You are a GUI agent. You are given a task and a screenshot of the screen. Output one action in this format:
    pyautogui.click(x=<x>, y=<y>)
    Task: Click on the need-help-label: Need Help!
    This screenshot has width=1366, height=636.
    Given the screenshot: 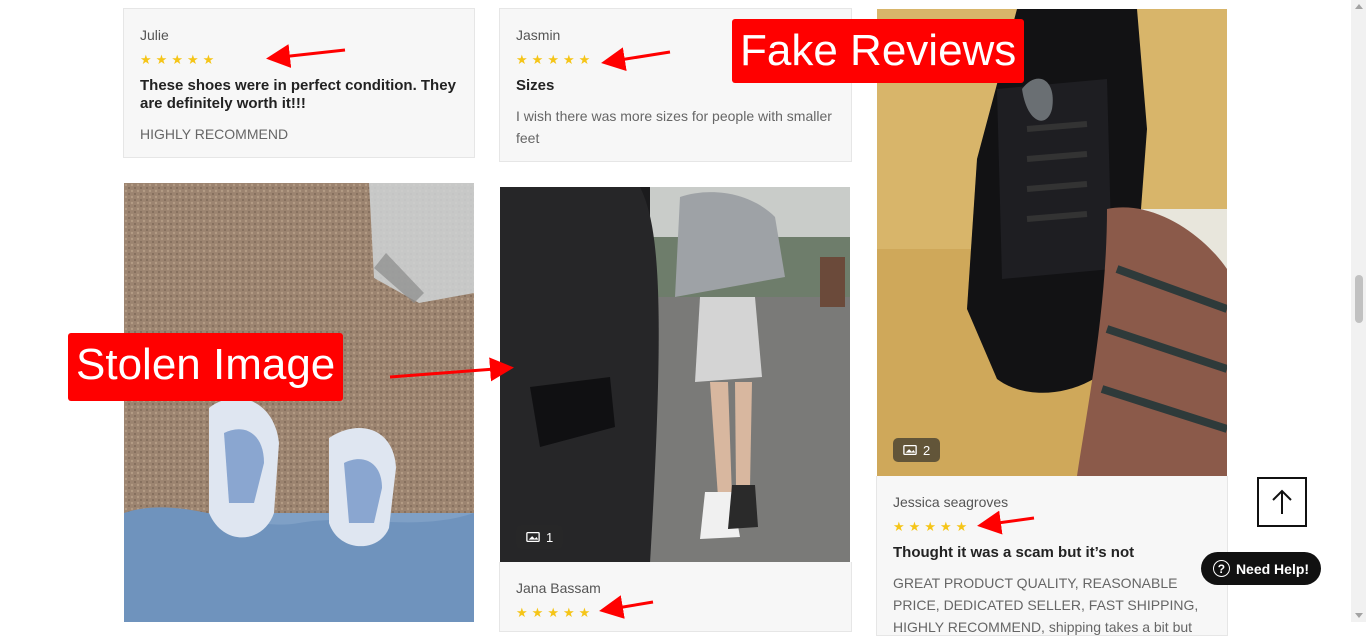 What is the action you would take?
    pyautogui.click(x=1272, y=568)
    